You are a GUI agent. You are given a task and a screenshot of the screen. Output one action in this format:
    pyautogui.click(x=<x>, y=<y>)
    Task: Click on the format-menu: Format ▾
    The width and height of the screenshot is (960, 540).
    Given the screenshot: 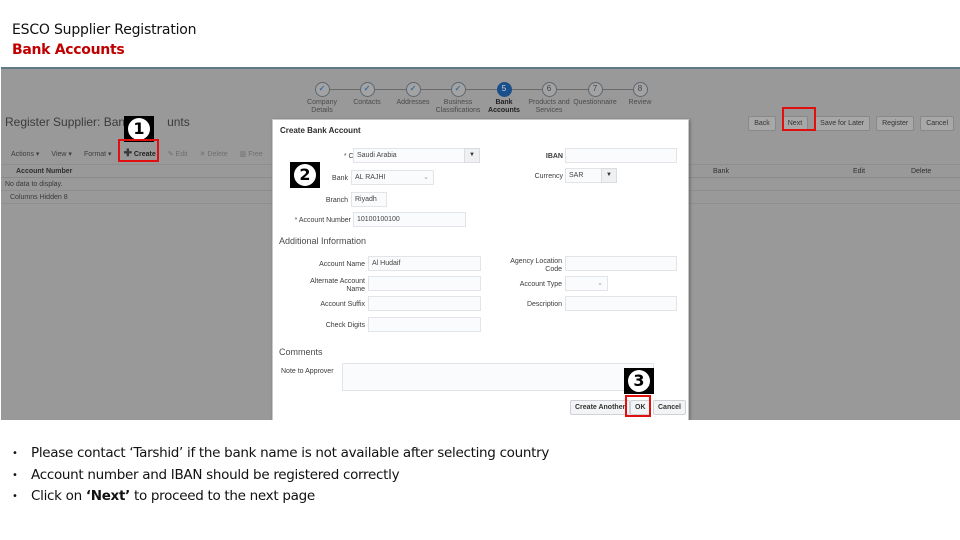 What is the action you would take?
    pyautogui.click(x=98, y=154)
    